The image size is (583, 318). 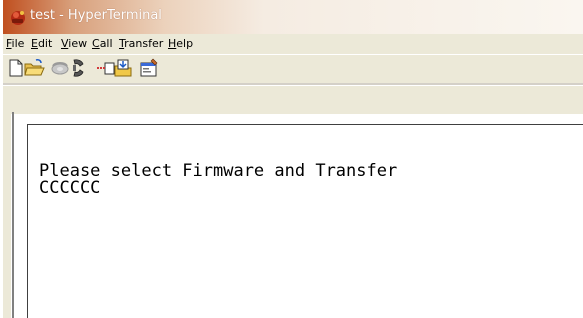 What do you see at coordinates (41, 43) in the screenshot?
I see `menu-edit: Edit` at bounding box center [41, 43].